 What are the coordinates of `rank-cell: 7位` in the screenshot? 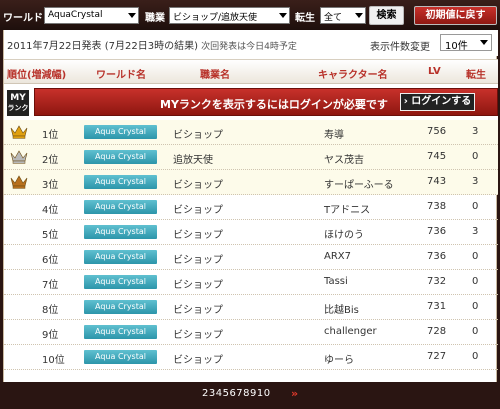 It's located at (50, 285).